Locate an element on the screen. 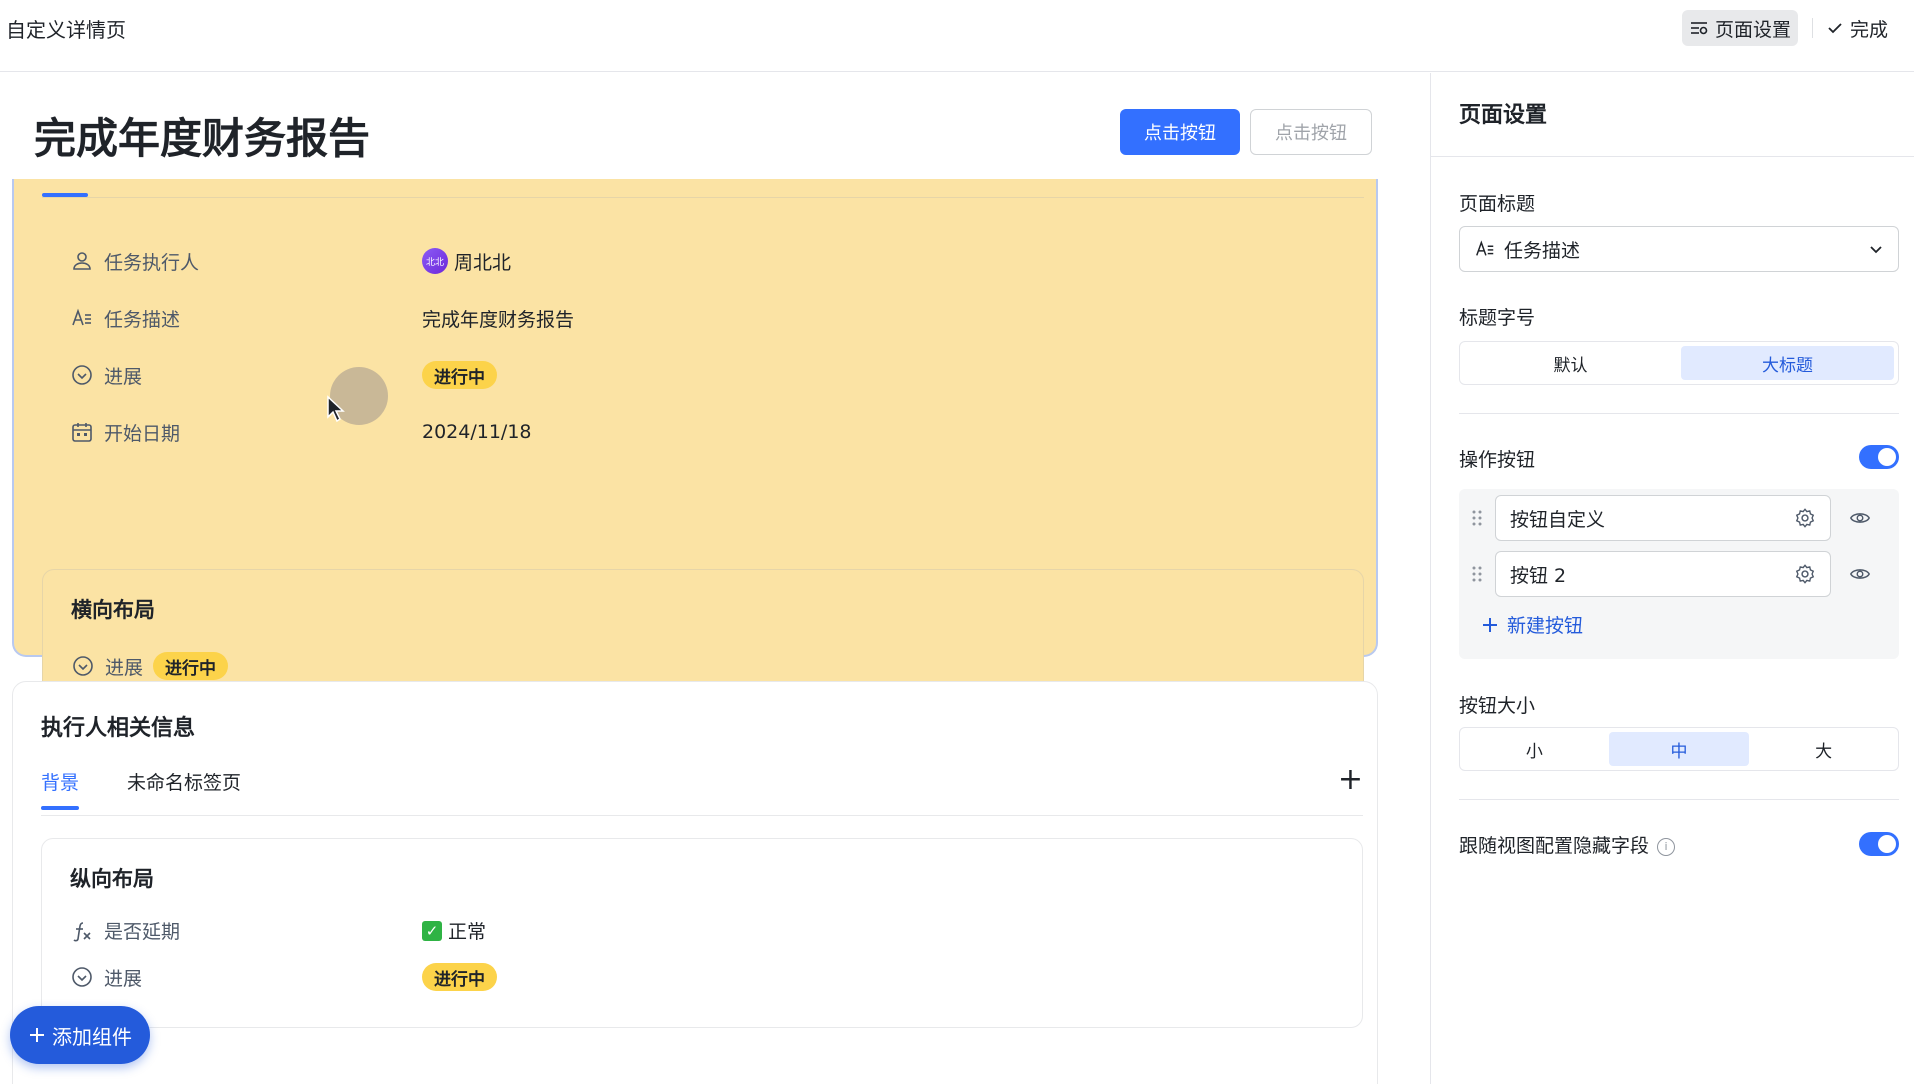  field-label: 开始日期 is located at coordinates (142, 433).